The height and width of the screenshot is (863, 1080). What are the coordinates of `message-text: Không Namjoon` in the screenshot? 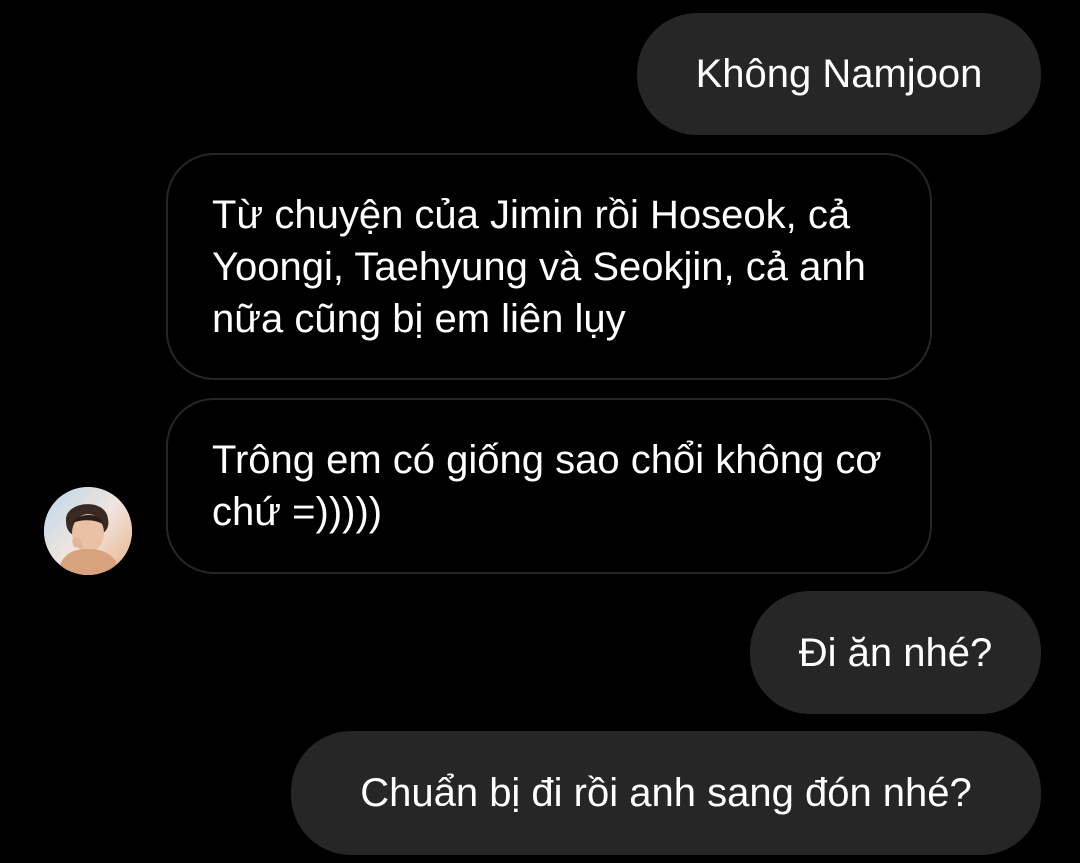 It's located at (839, 74).